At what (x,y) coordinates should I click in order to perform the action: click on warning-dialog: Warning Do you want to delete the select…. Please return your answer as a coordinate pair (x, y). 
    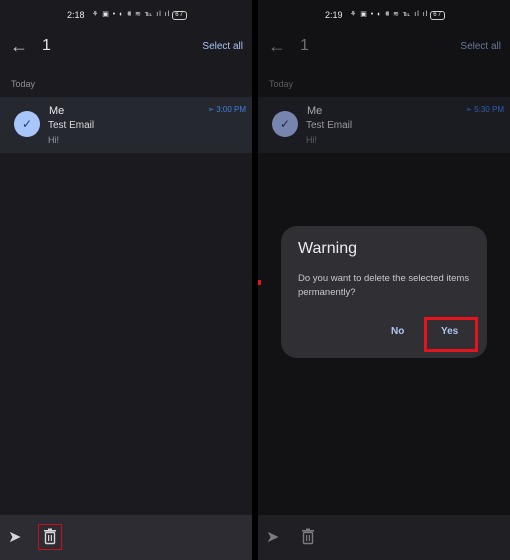
    Looking at the image, I should click on (384, 292).